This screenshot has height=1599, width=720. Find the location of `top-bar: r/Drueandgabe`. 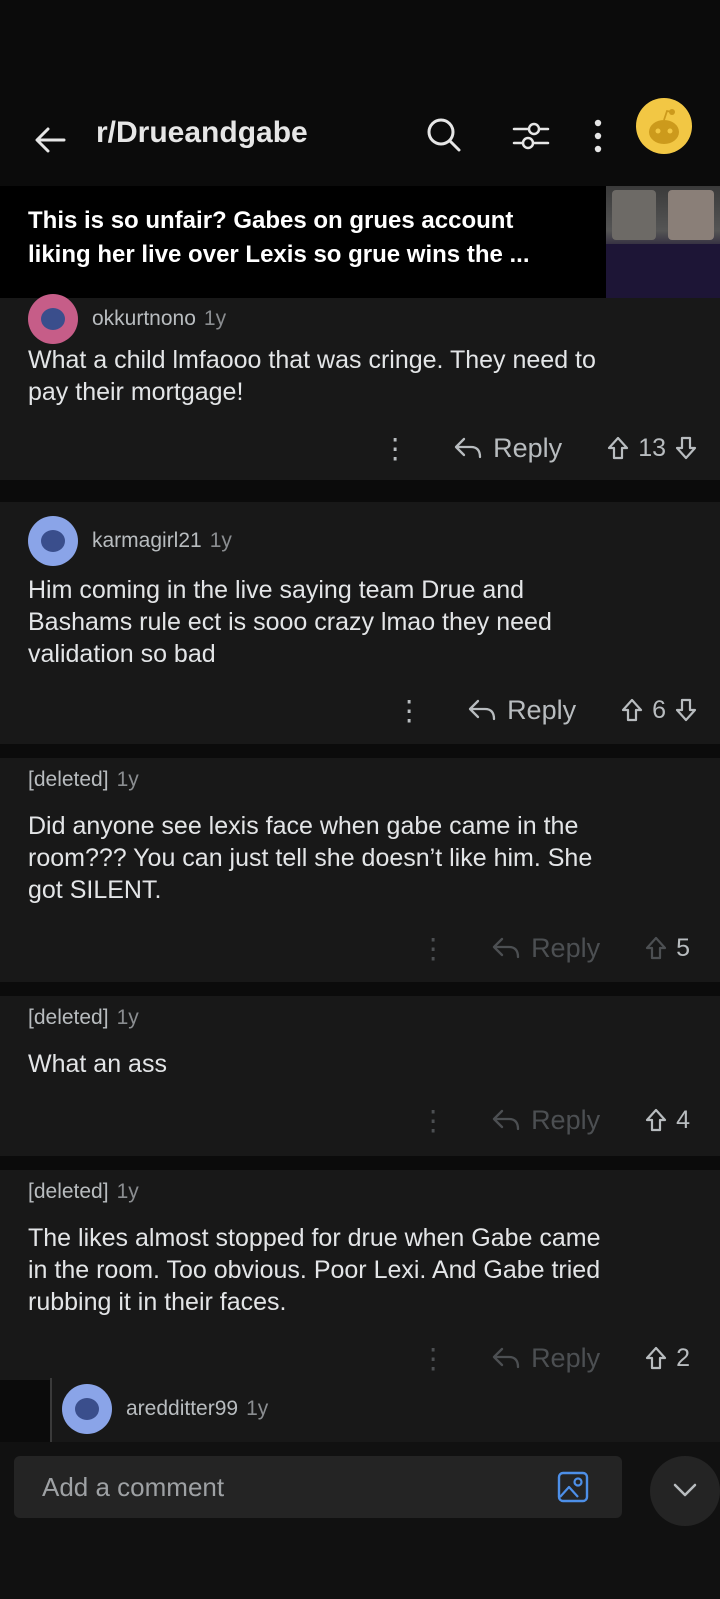

top-bar: r/Drueandgabe is located at coordinates (360, 138).